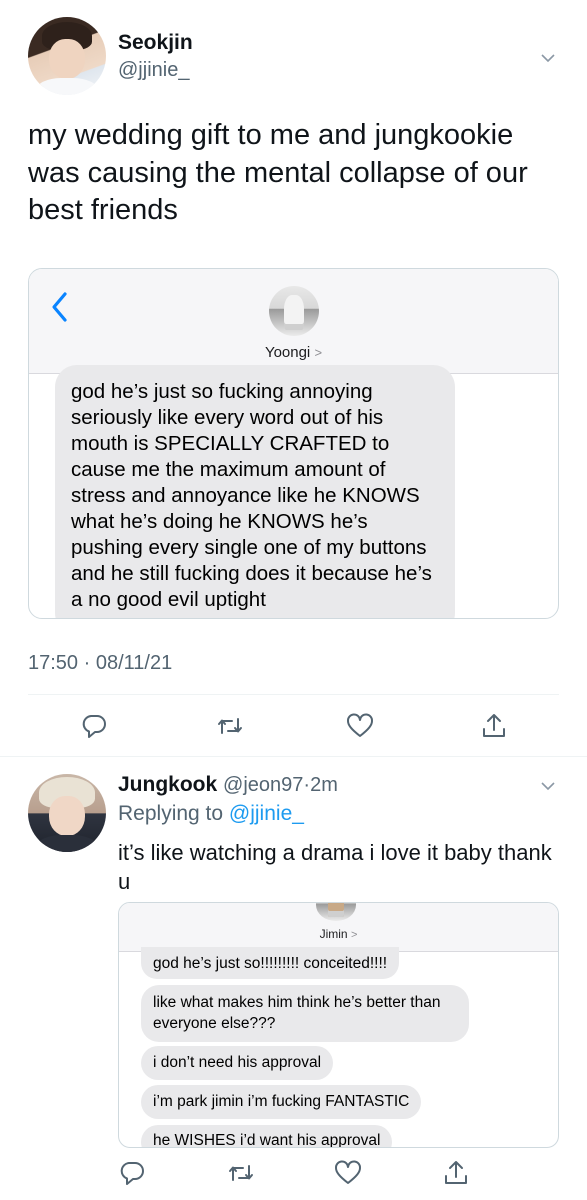  What do you see at coordinates (237, 1063) in the screenshot?
I see `message-bubble: i don’t need his approval` at bounding box center [237, 1063].